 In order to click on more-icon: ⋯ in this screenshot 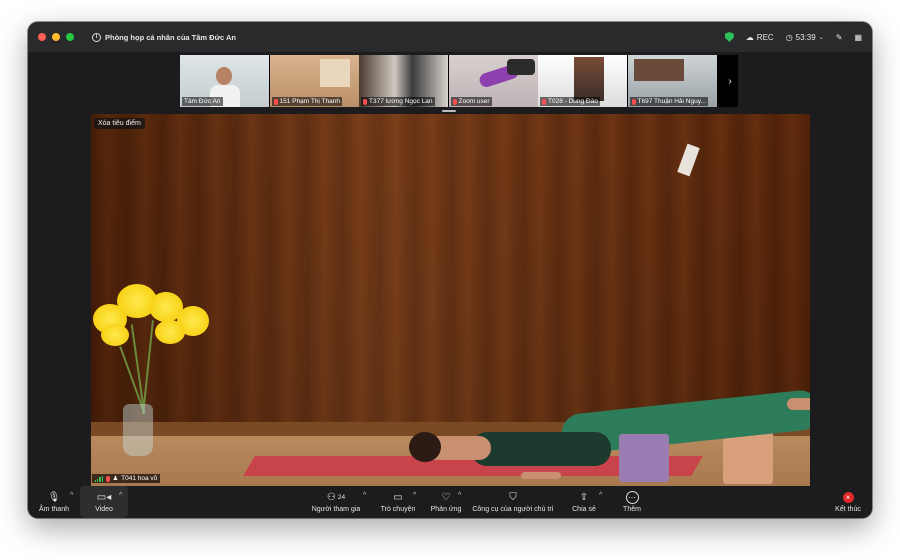, I will do `click(632, 497)`.